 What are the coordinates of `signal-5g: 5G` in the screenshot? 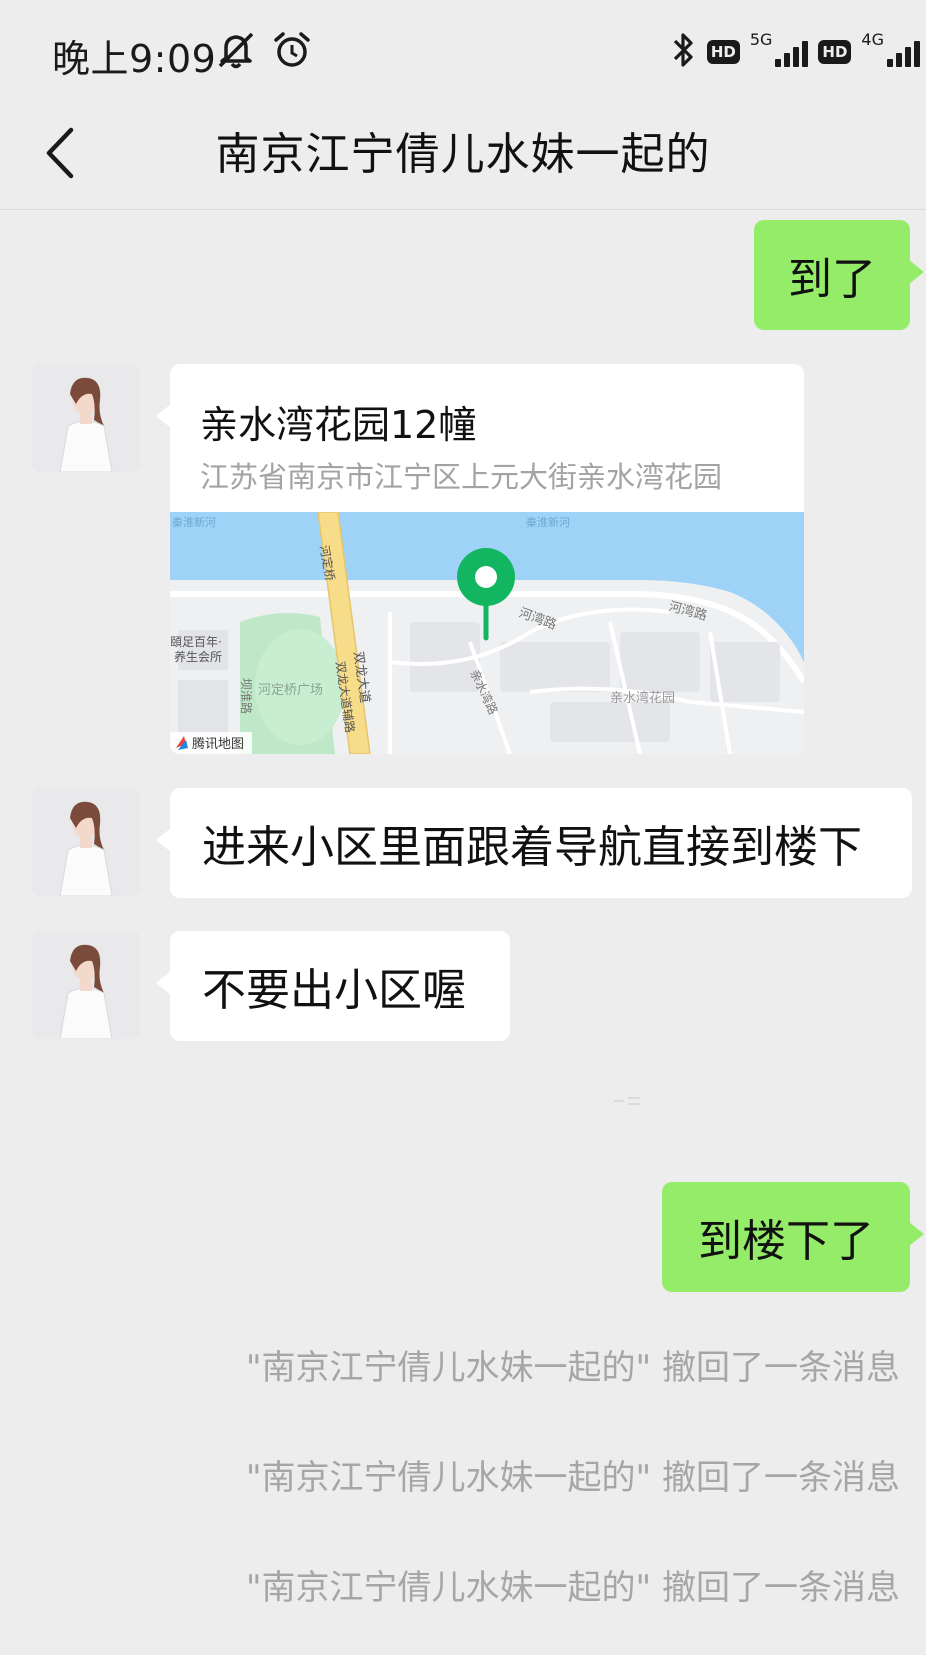 It's located at (779, 48).